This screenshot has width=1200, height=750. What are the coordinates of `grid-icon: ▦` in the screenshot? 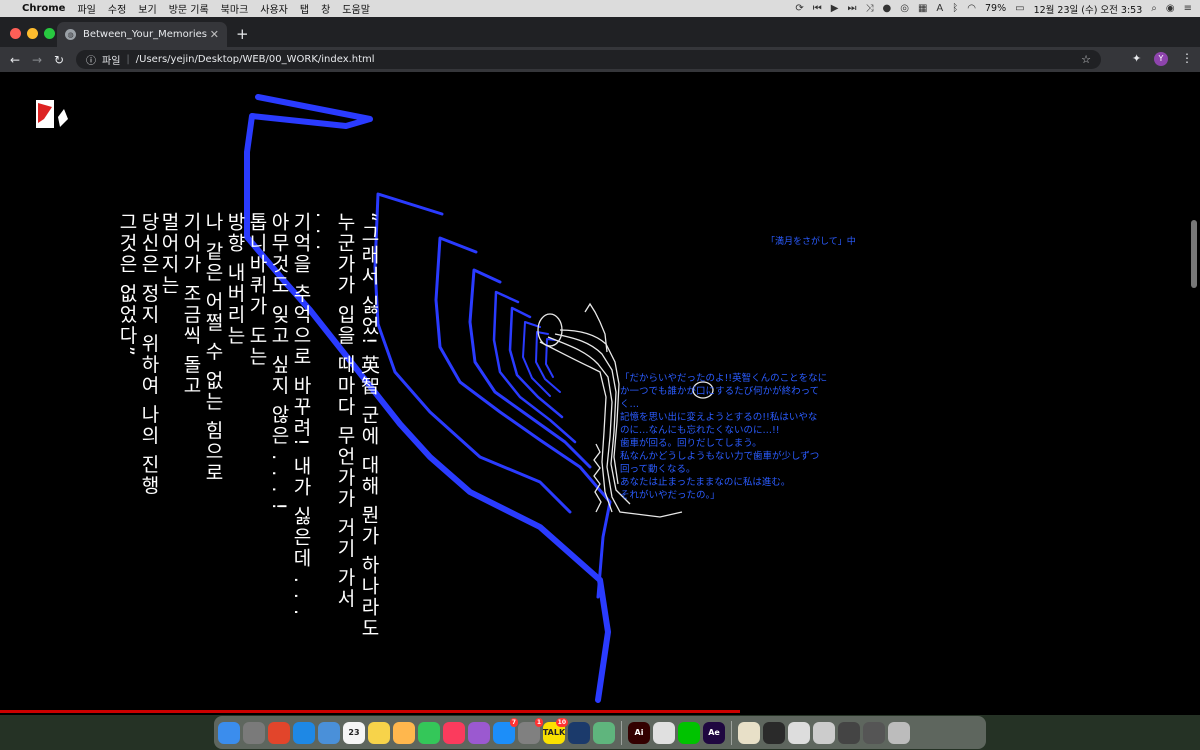 It's located at (922, 8).